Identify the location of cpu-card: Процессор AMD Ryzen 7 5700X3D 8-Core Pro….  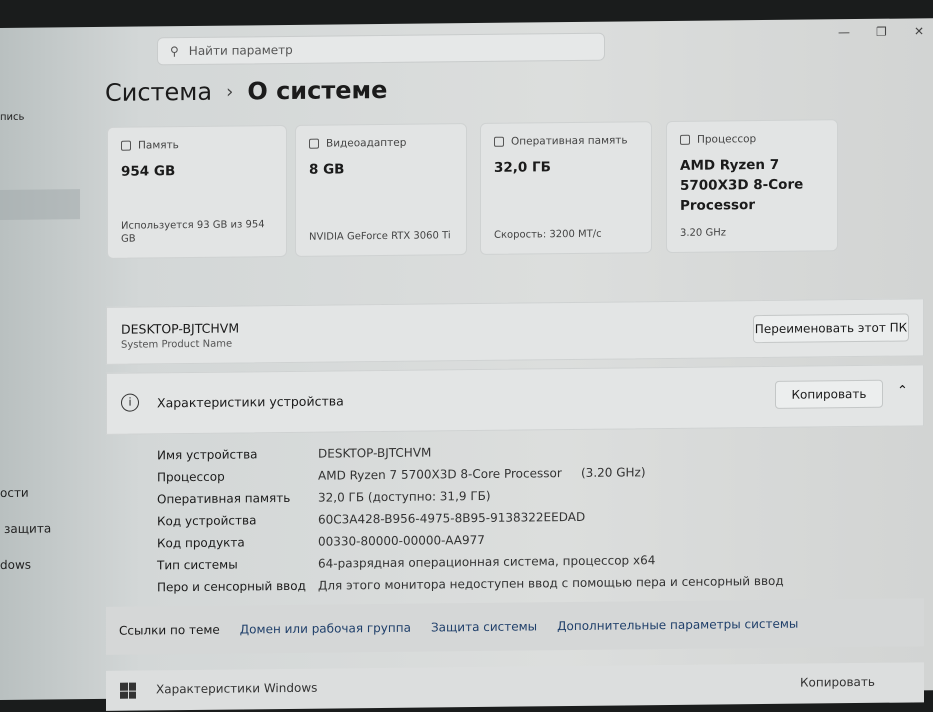
(752, 186).